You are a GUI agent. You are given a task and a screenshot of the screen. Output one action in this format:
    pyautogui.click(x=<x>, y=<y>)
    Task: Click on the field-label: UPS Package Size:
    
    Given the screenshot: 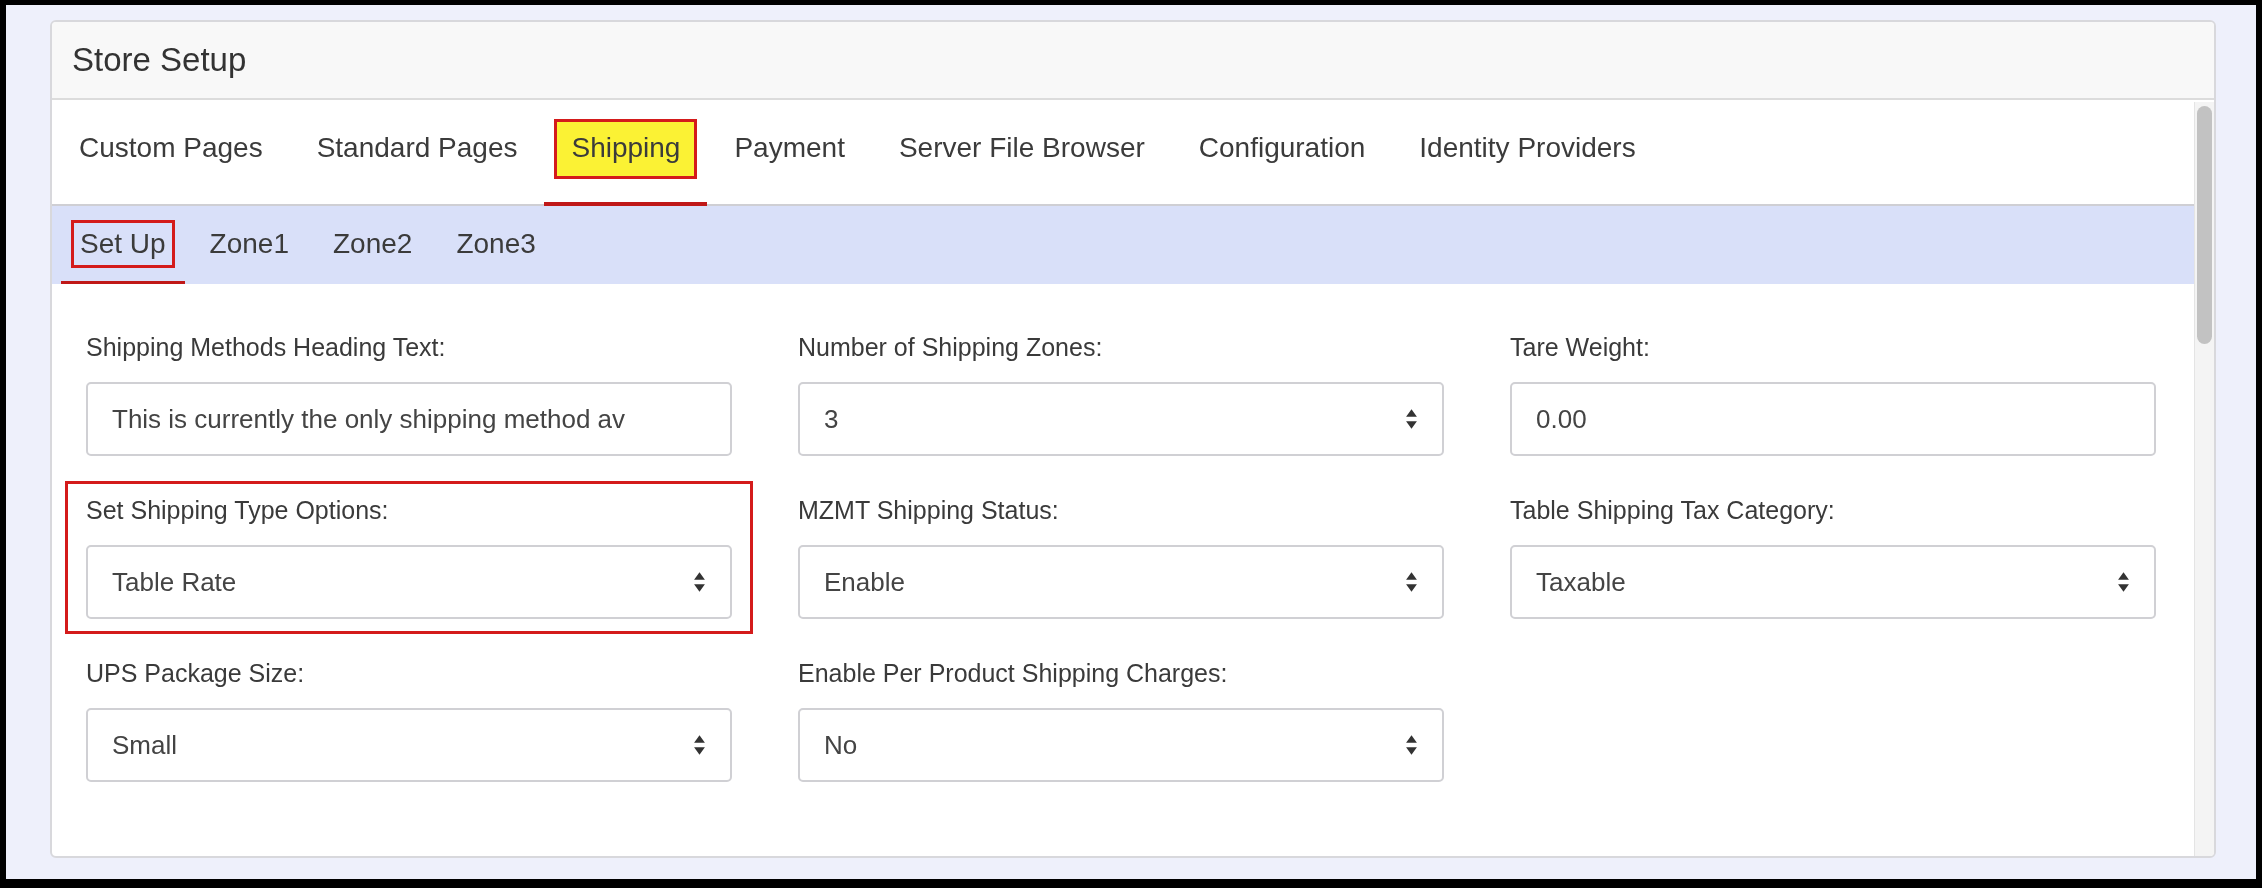 What is the action you would take?
    pyautogui.click(x=196, y=673)
    